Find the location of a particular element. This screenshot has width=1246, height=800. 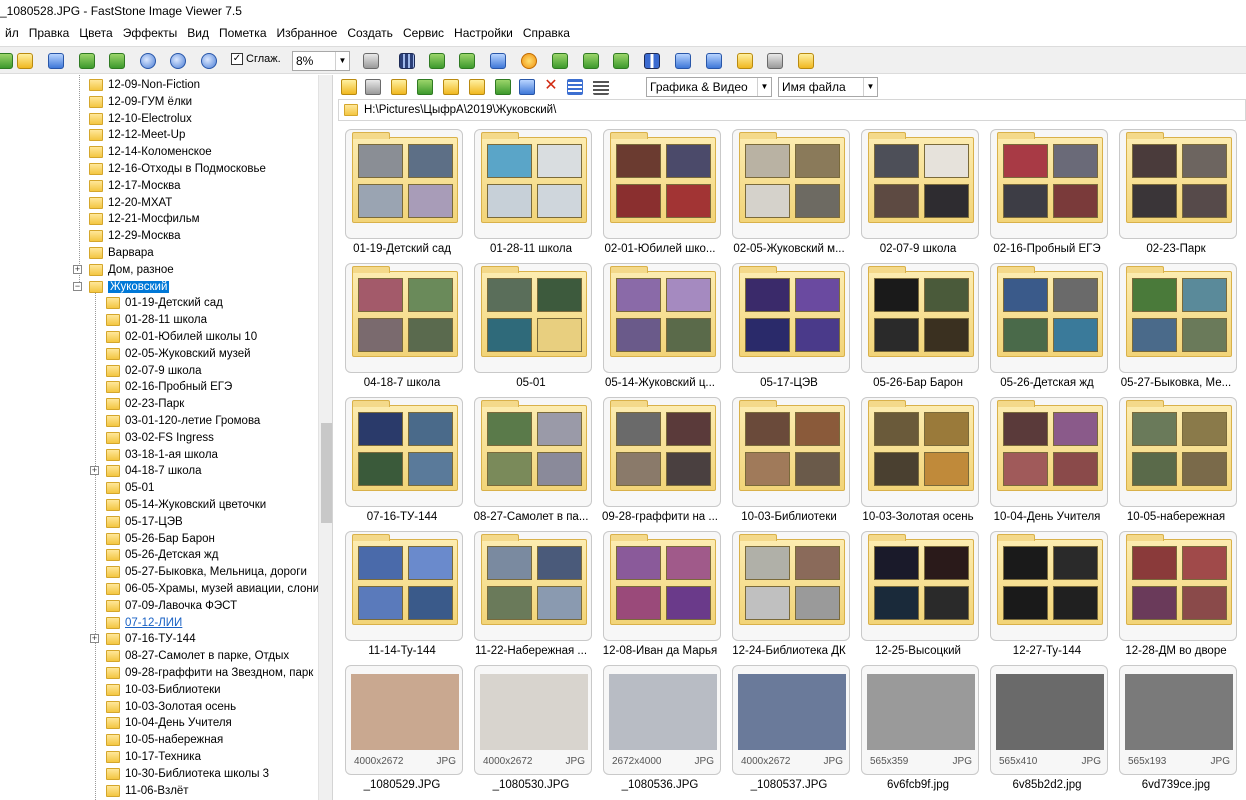

tree-item: 05-17-ЦЭВ is located at coordinates (144, 521).